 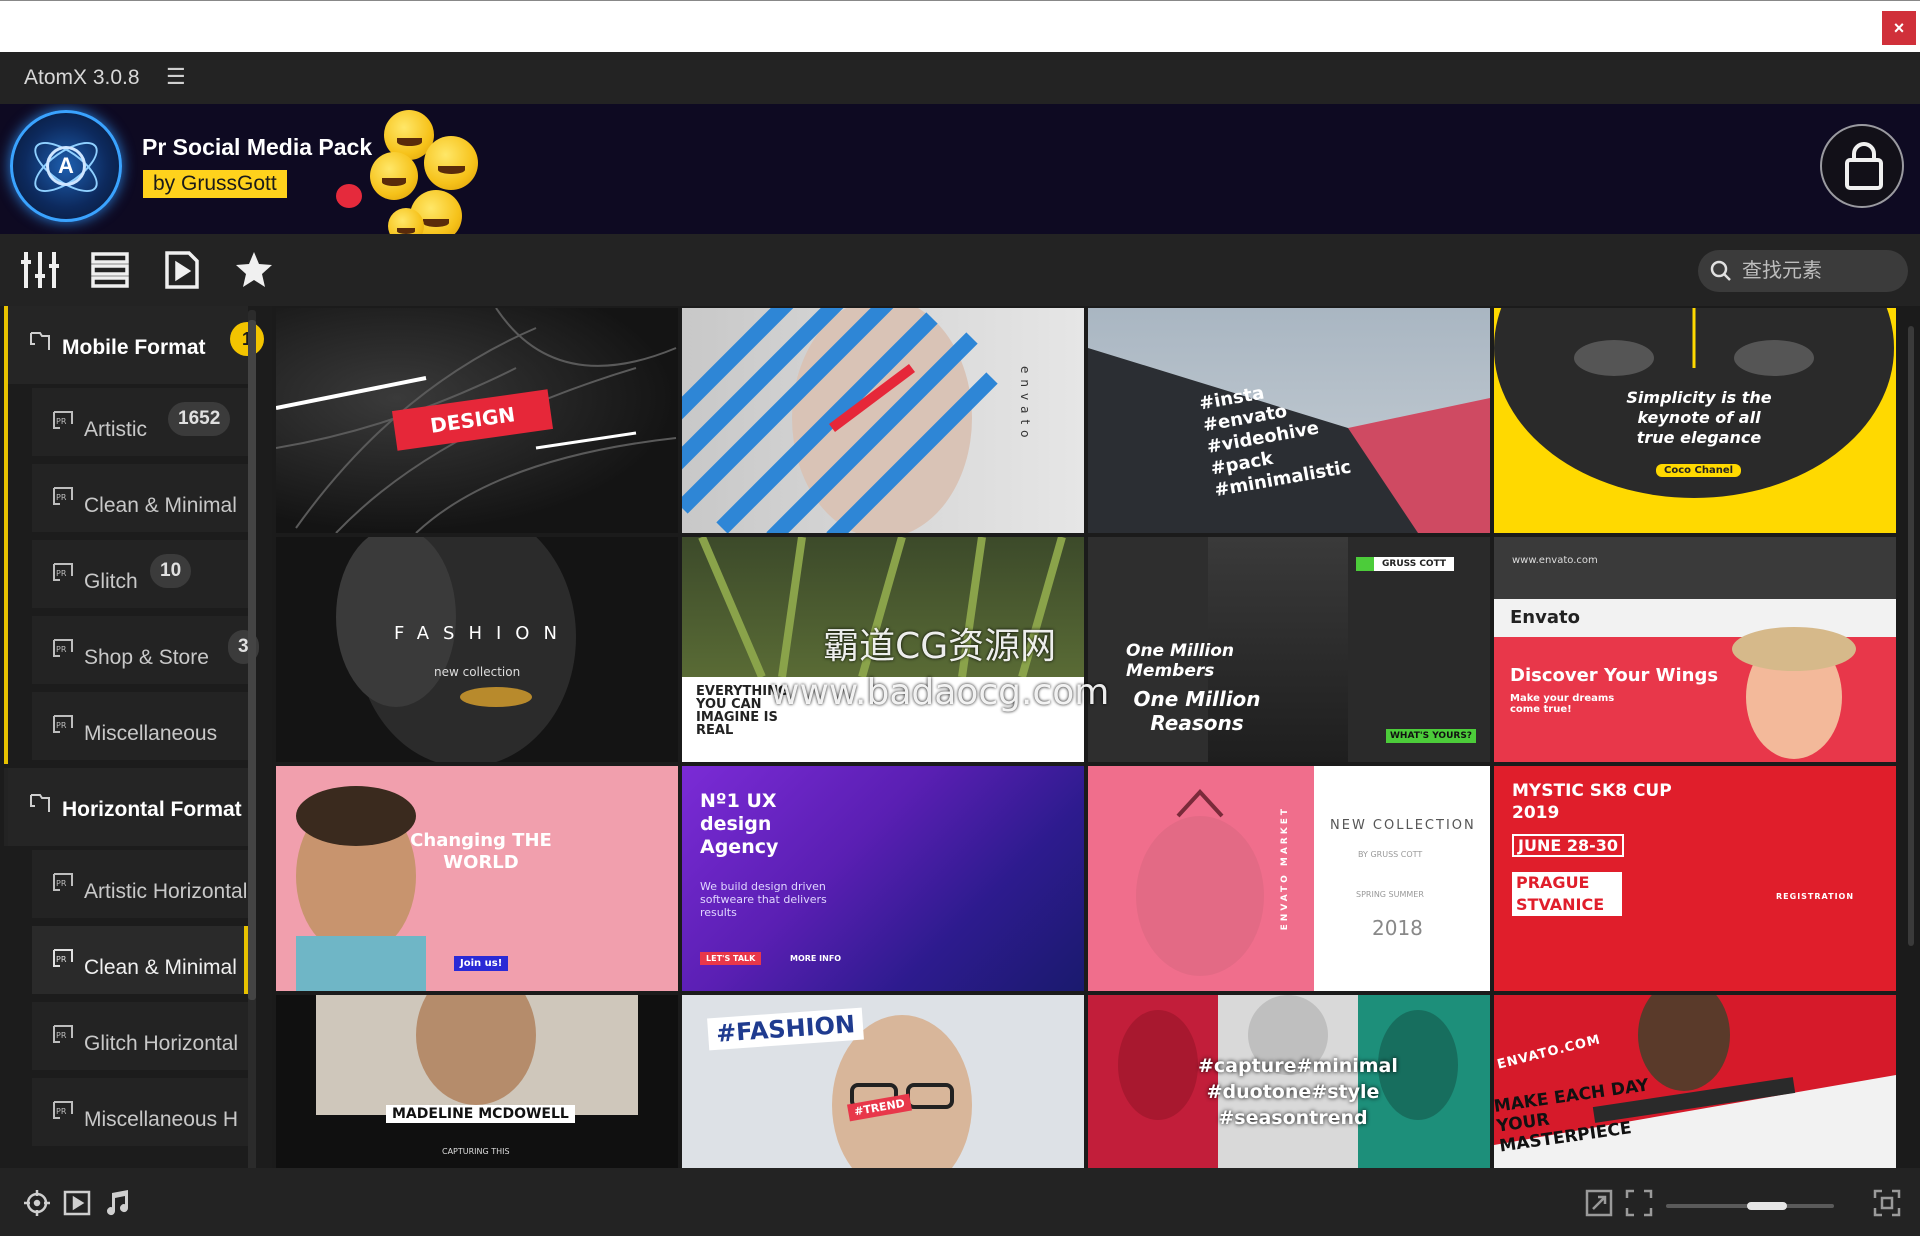 What do you see at coordinates (117, 1203) in the screenshot?
I see `music-icon` at bounding box center [117, 1203].